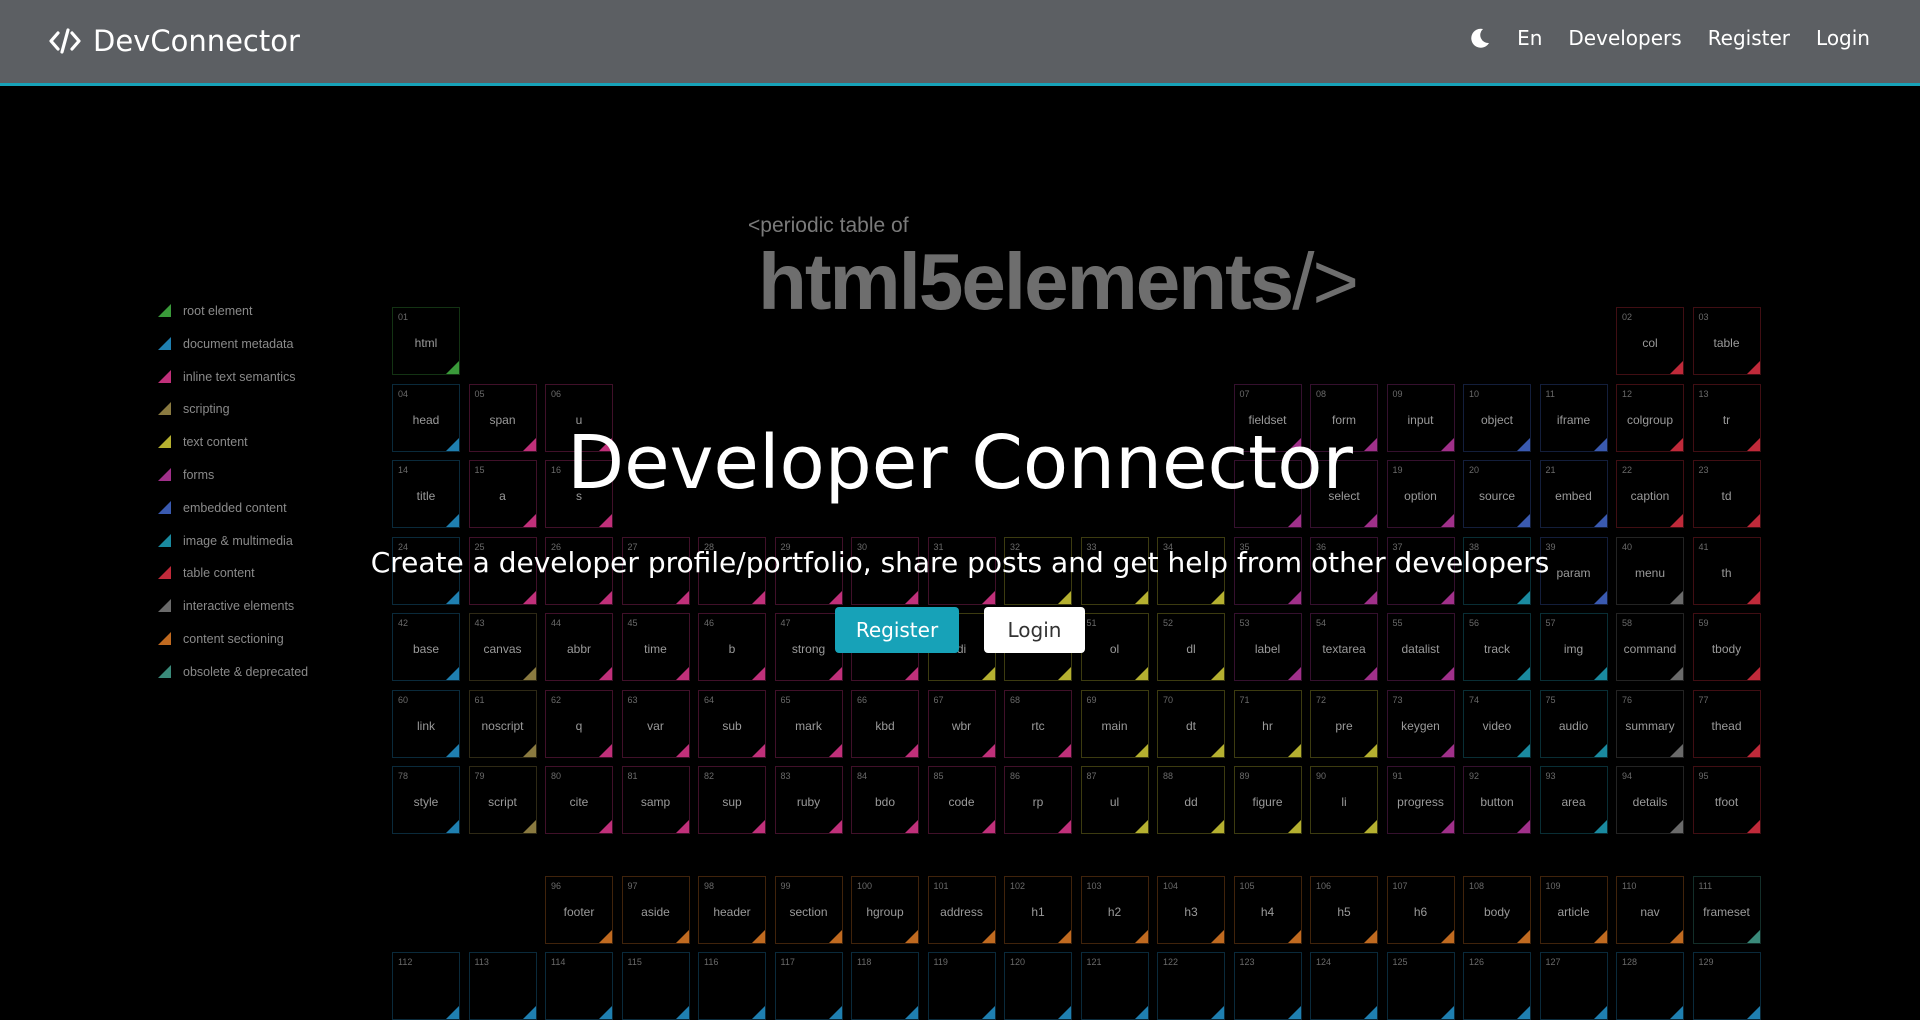  I want to click on tile-number: 125, so click(1400, 962).